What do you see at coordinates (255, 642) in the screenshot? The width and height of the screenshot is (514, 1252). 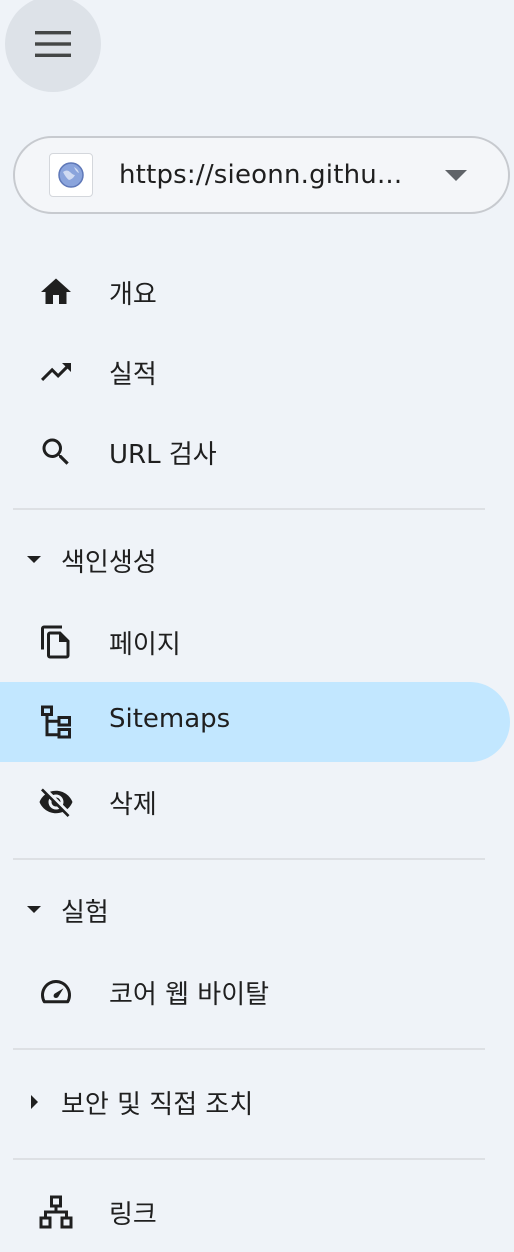 I see `nav-item-pages: 페이지` at bounding box center [255, 642].